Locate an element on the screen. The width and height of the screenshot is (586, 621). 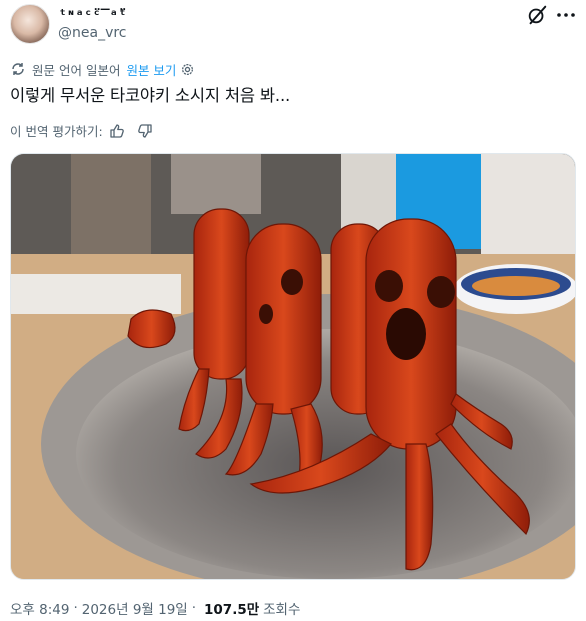
translate-icon is located at coordinates (18, 69).